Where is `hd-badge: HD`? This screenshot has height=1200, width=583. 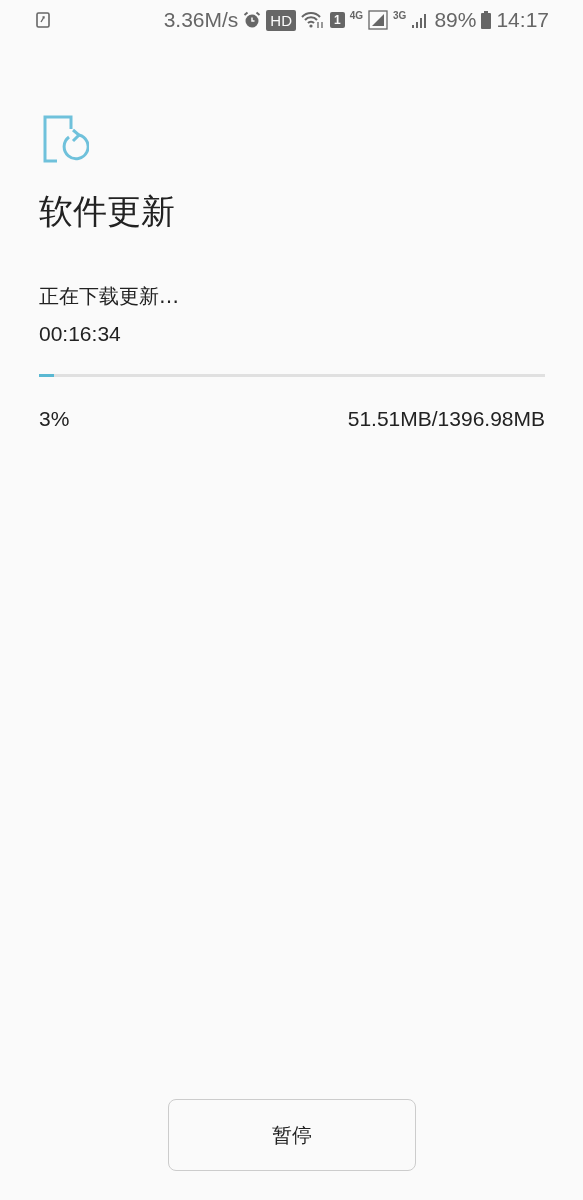
hd-badge: HD is located at coordinates (281, 20).